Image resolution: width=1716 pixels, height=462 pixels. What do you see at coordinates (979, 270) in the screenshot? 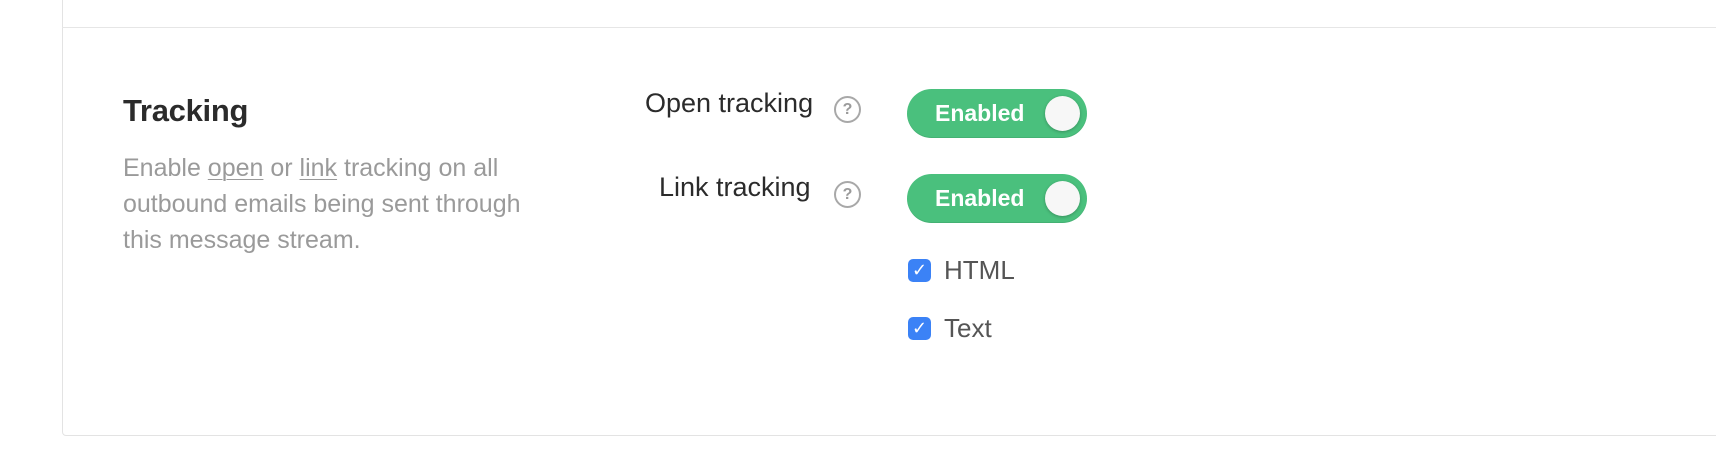
I see `html-option-label: HTML` at bounding box center [979, 270].